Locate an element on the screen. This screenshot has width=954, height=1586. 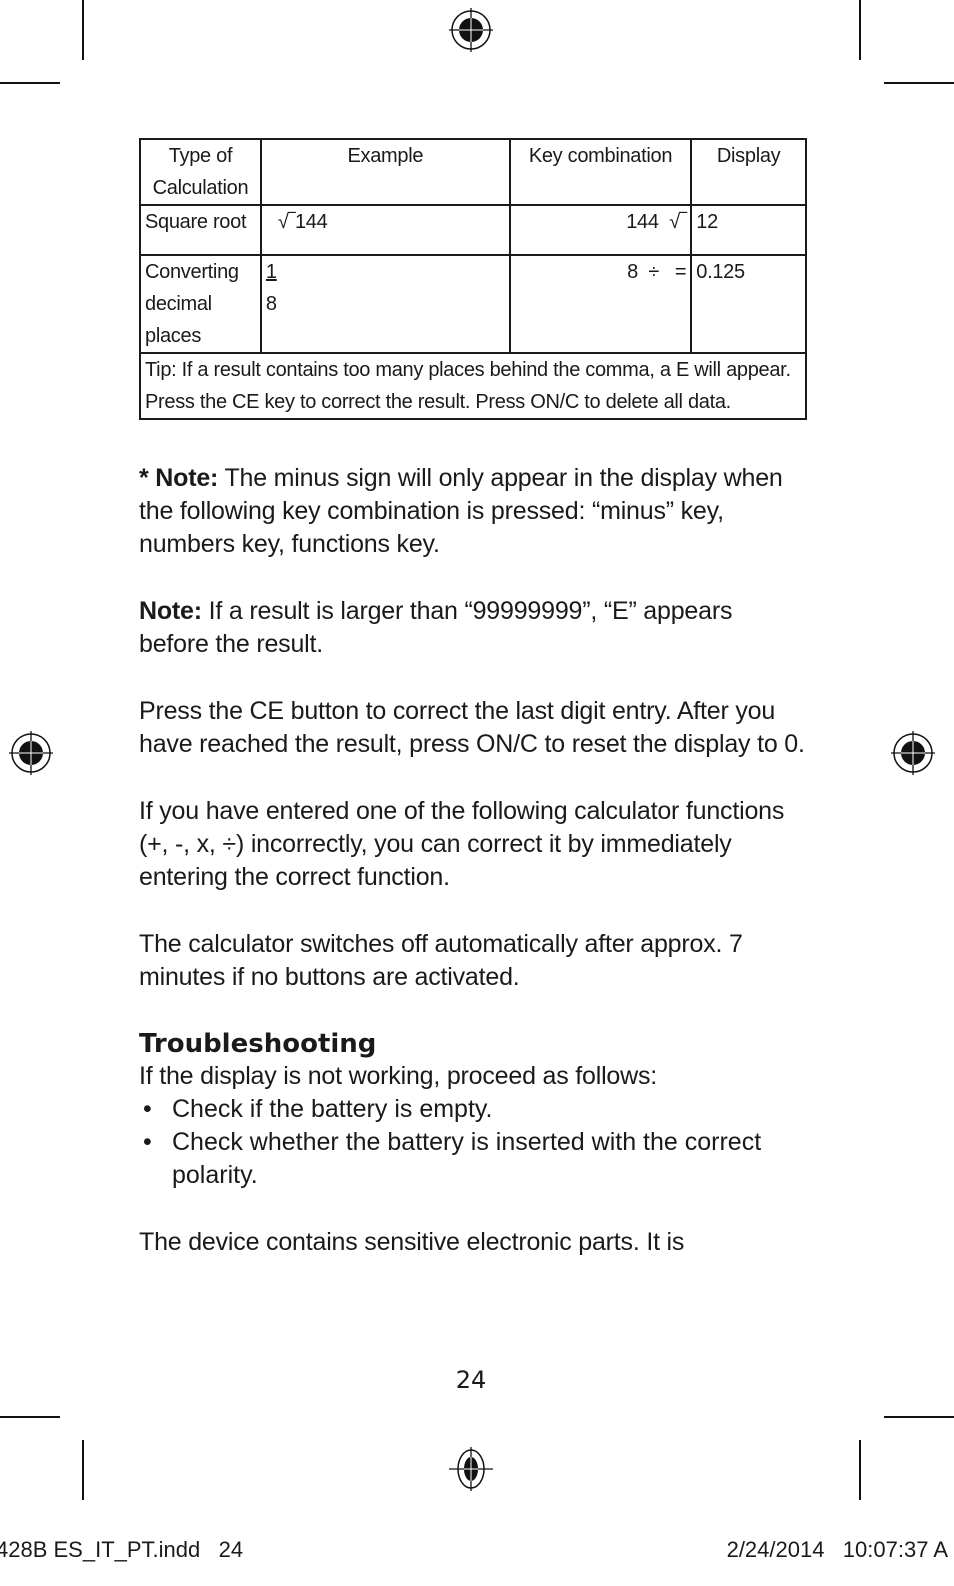
fraction-numerator: 1 is located at coordinates (271, 272).